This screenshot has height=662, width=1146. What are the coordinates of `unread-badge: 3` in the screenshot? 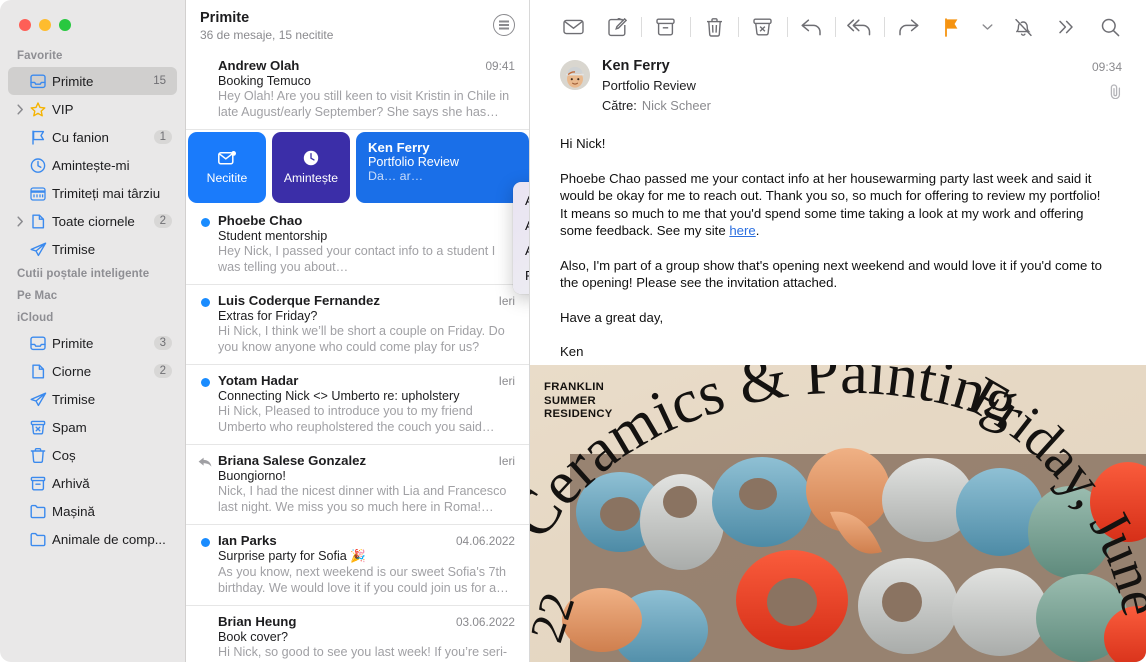 It's located at (162, 343).